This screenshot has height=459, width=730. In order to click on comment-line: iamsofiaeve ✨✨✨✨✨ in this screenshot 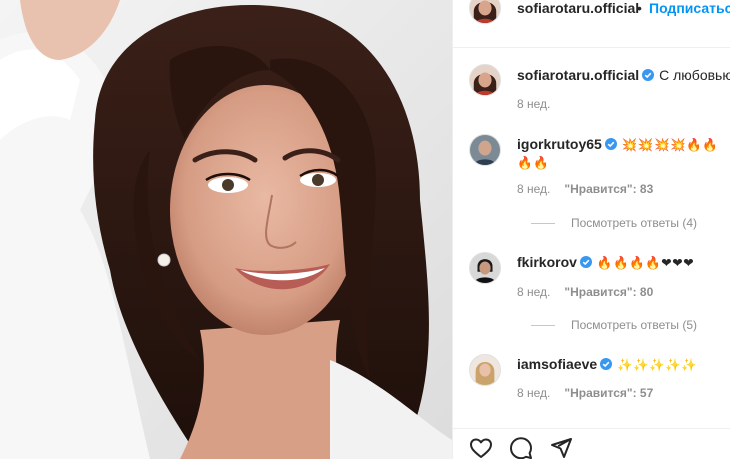, I will do `click(607, 364)`.